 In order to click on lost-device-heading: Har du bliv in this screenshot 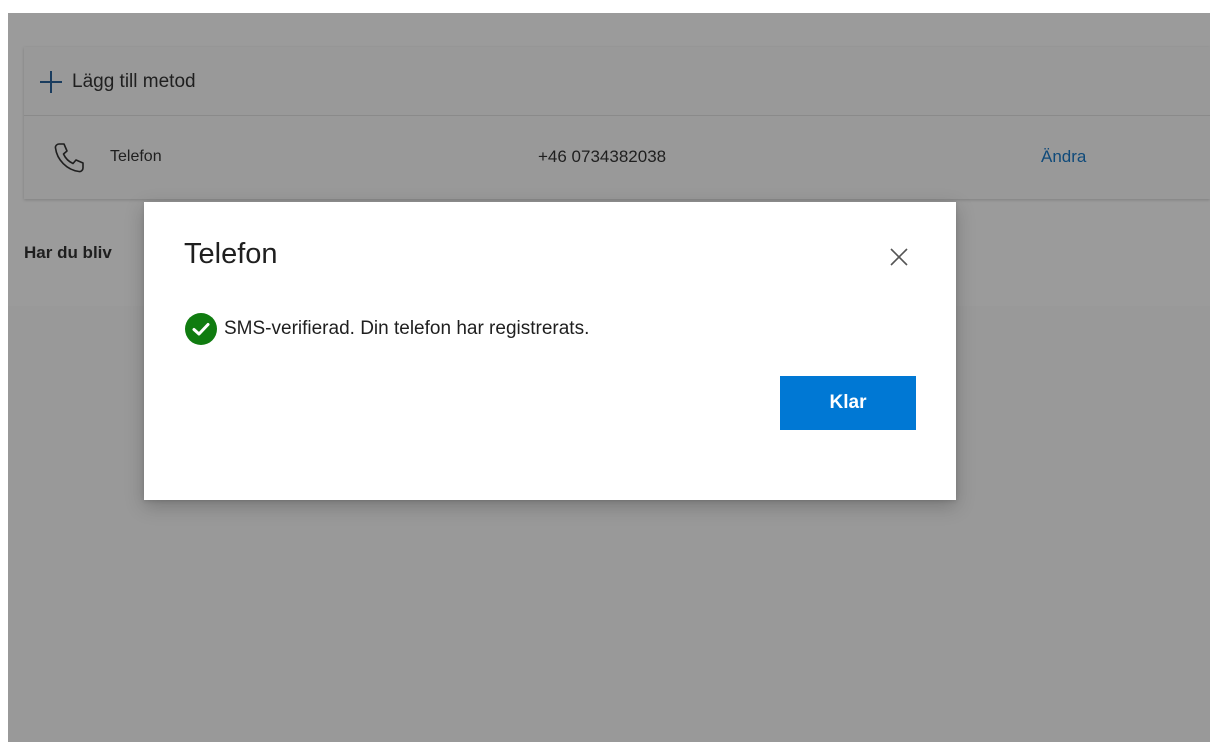, I will do `click(68, 252)`.